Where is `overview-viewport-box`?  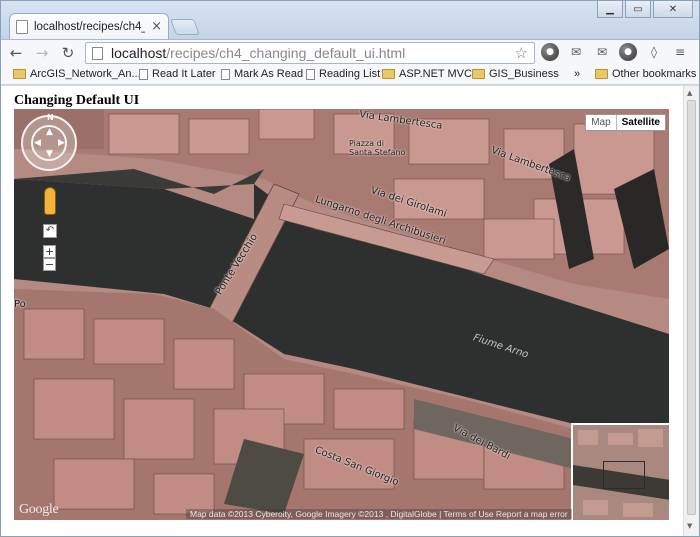 overview-viewport-box is located at coordinates (624, 475).